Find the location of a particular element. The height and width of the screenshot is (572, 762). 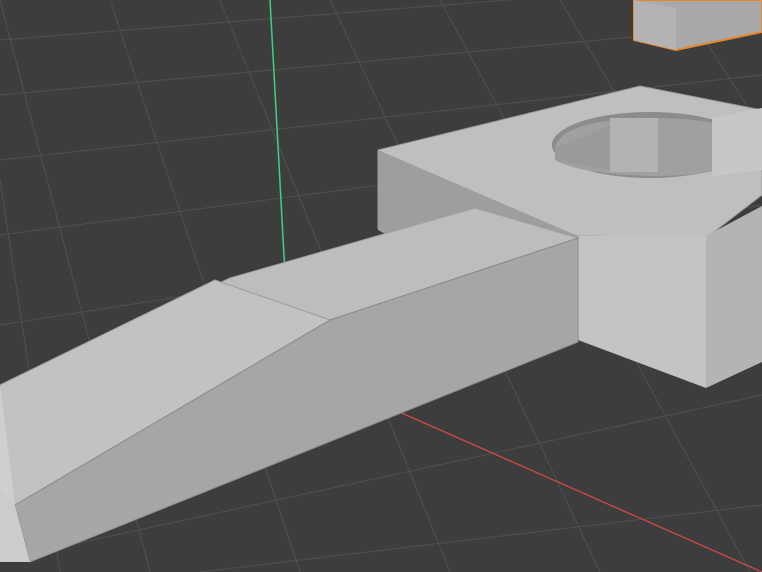

y-axis-line is located at coordinates (278, 146).